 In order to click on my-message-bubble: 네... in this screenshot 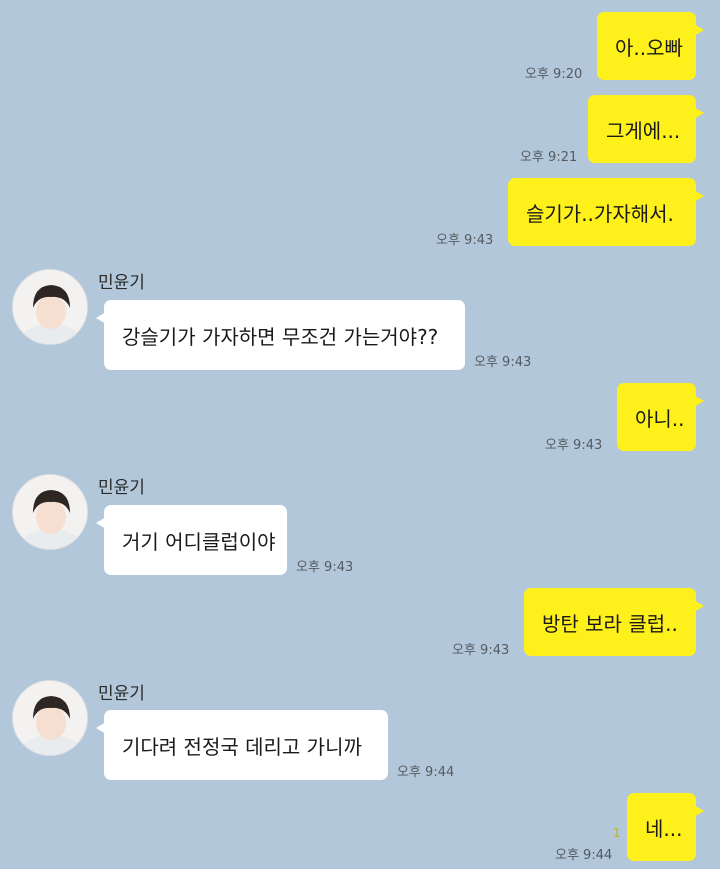, I will do `click(665, 827)`.